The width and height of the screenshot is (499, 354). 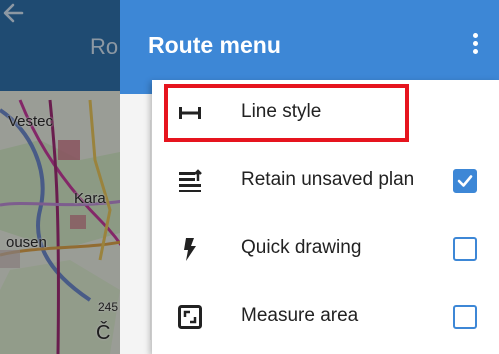 I want to click on measure-area-checkbox, so click(x=465, y=317).